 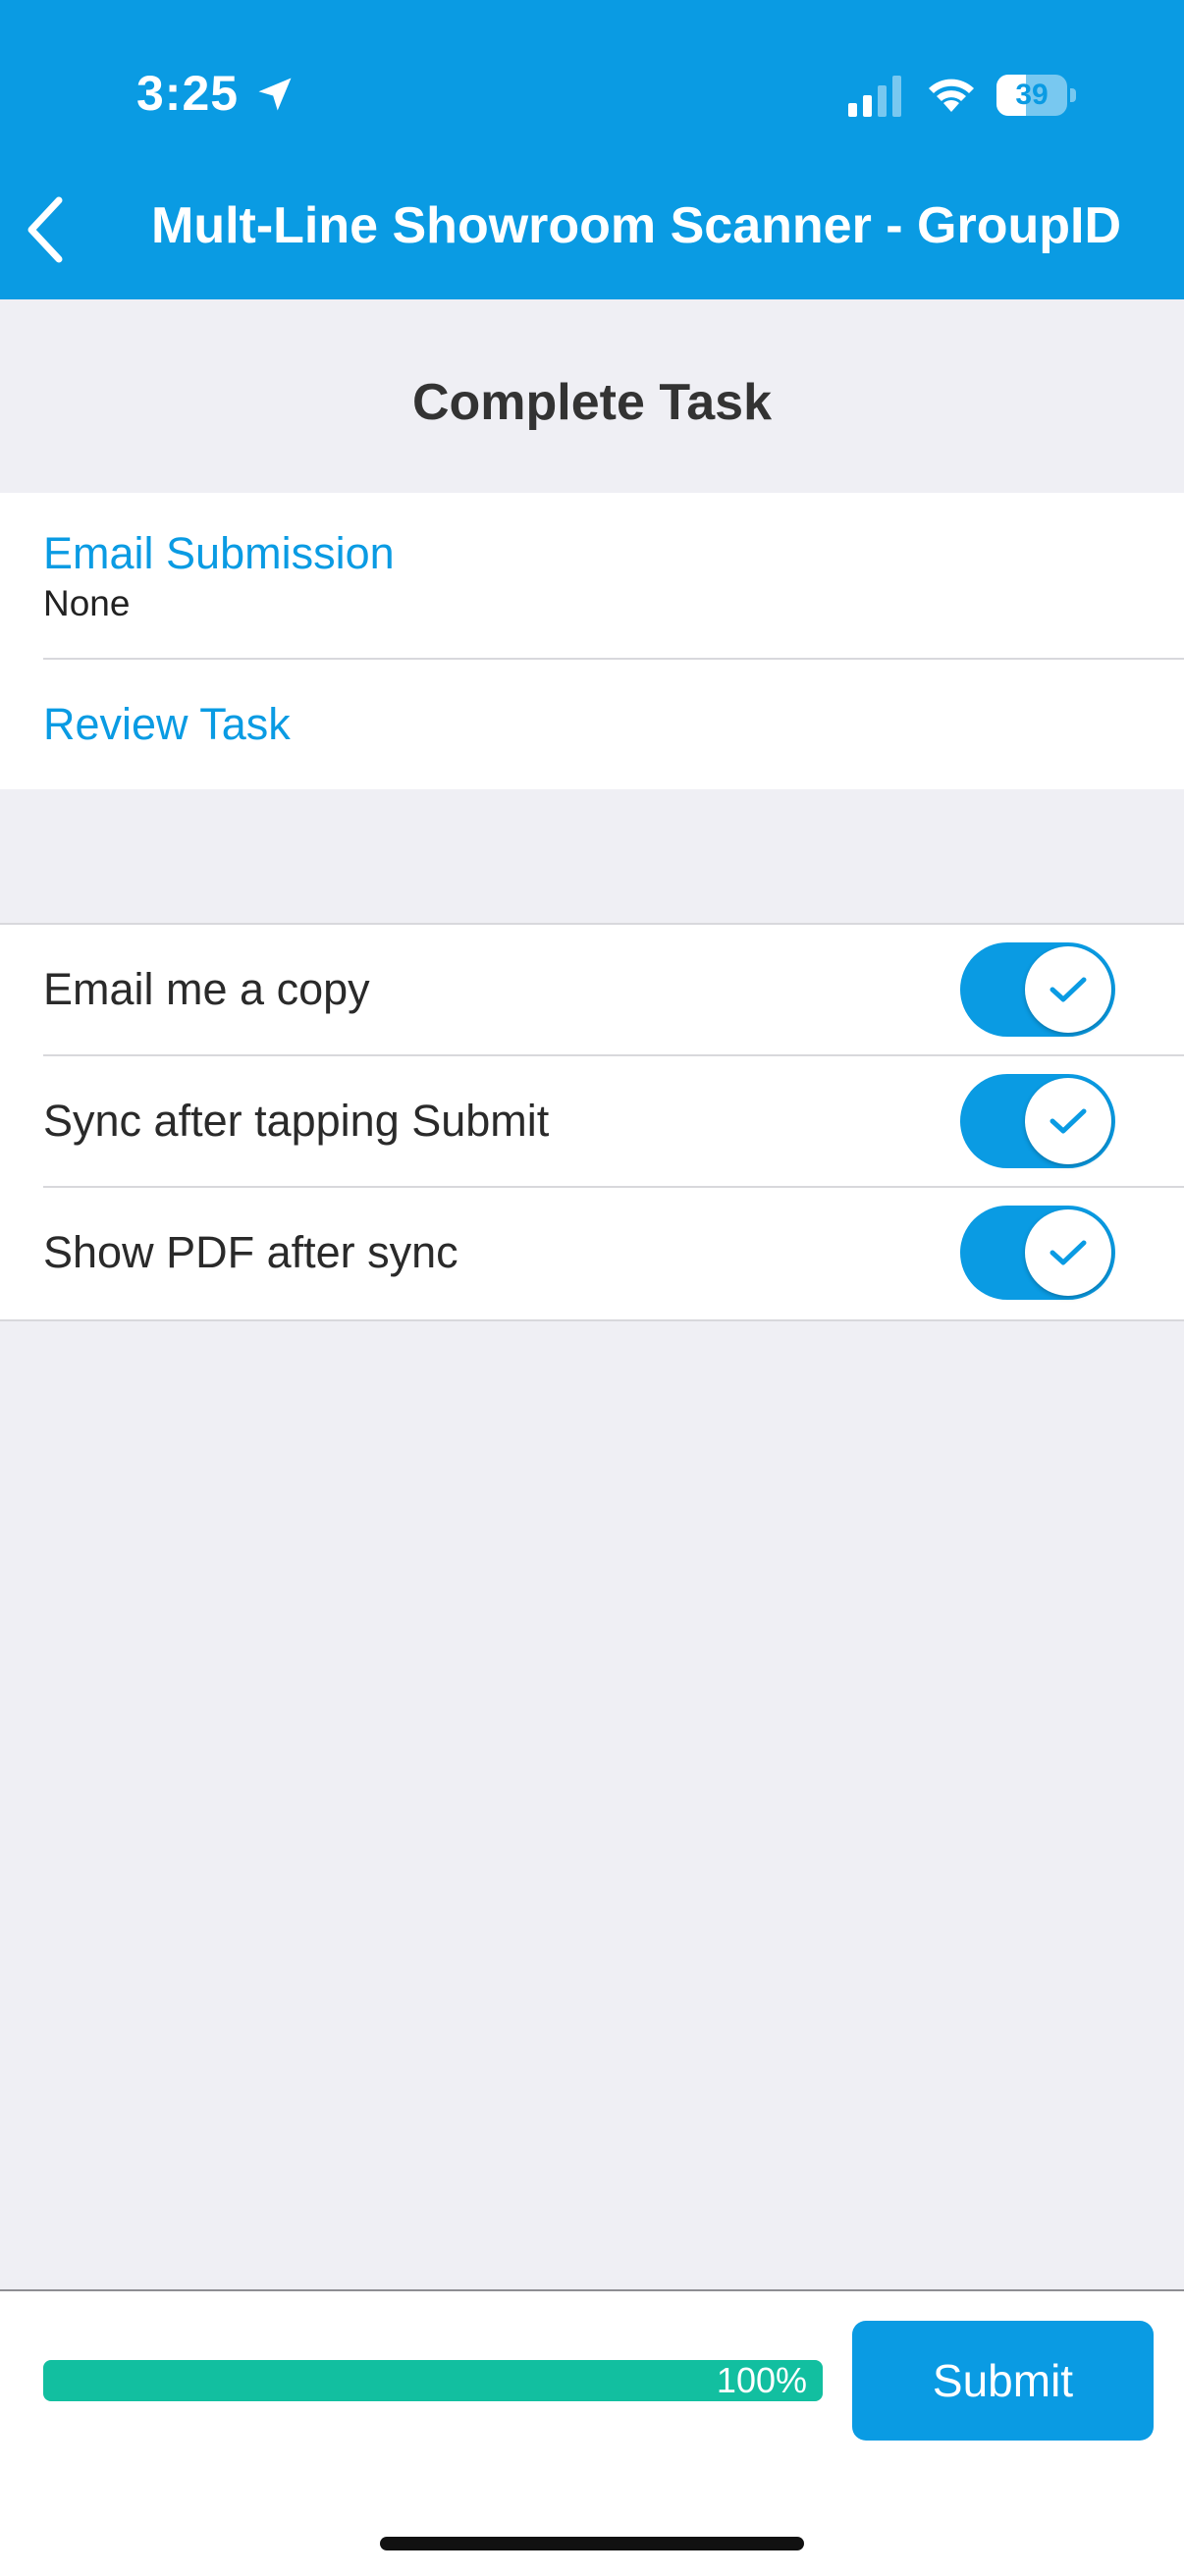 I want to click on battery-indicator: 39, so click(x=1036, y=95).